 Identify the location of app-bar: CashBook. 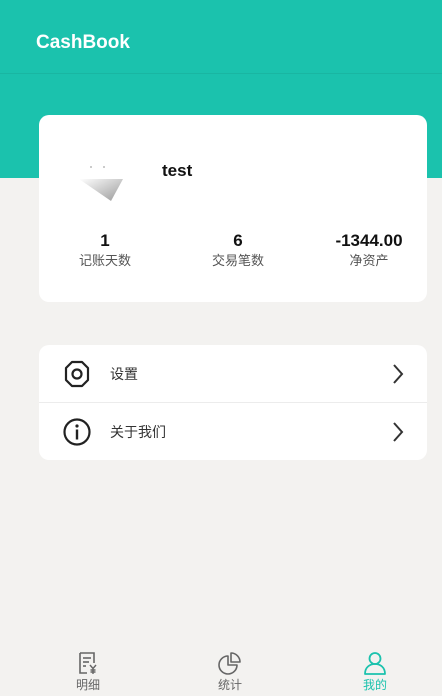
(221, 45).